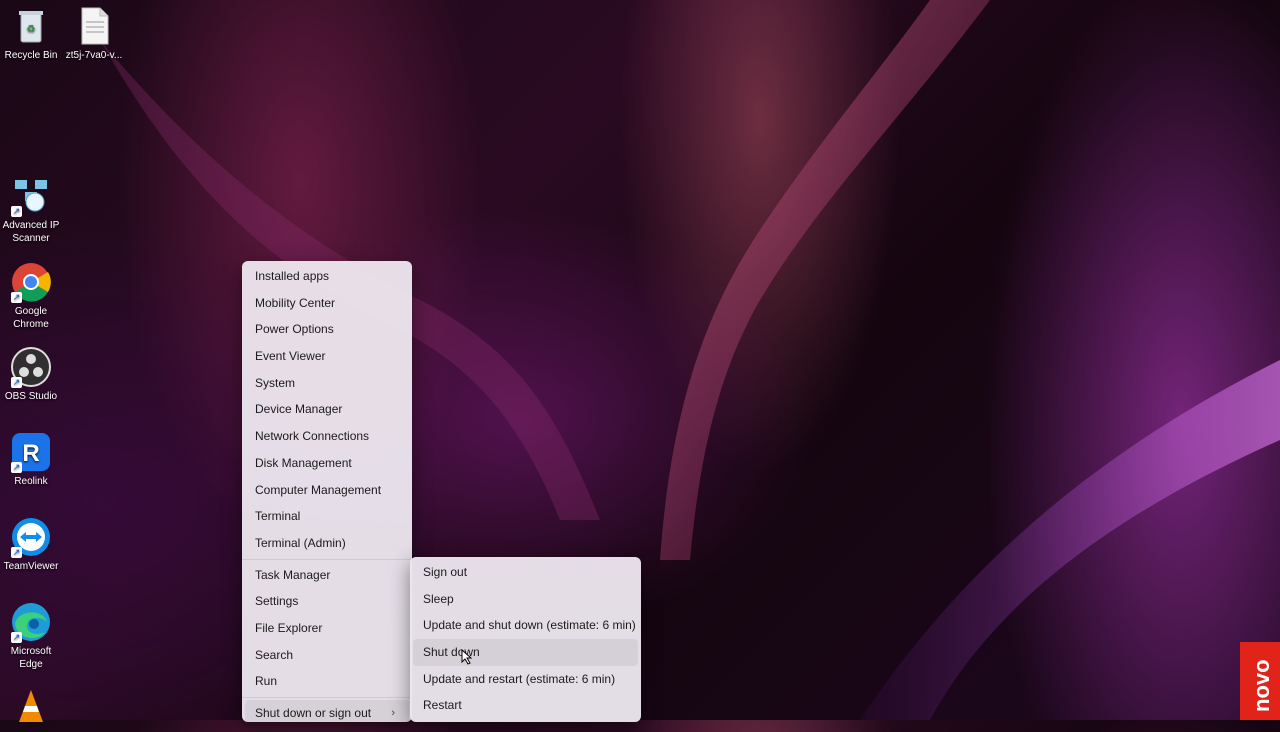  Describe the element at coordinates (31, 55) in the screenshot. I see `desktop-icon-label: Recycle Bin` at that location.